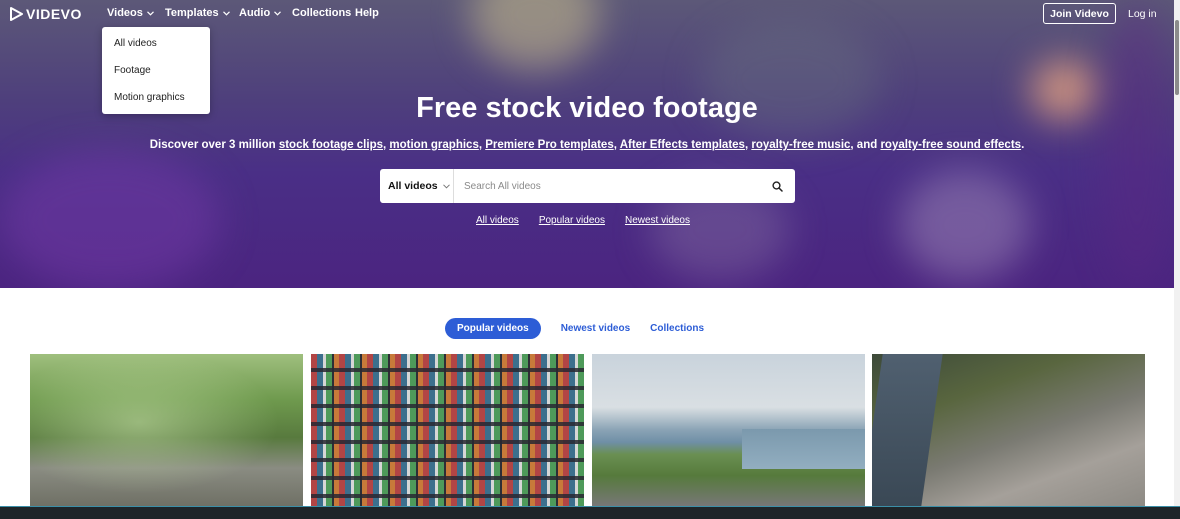 The height and width of the screenshot is (519, 1180). What do you see at coordinates (865, 145) in the screenshot?
I see `subtitle-separator: , and` at bounding box center [865, 145].